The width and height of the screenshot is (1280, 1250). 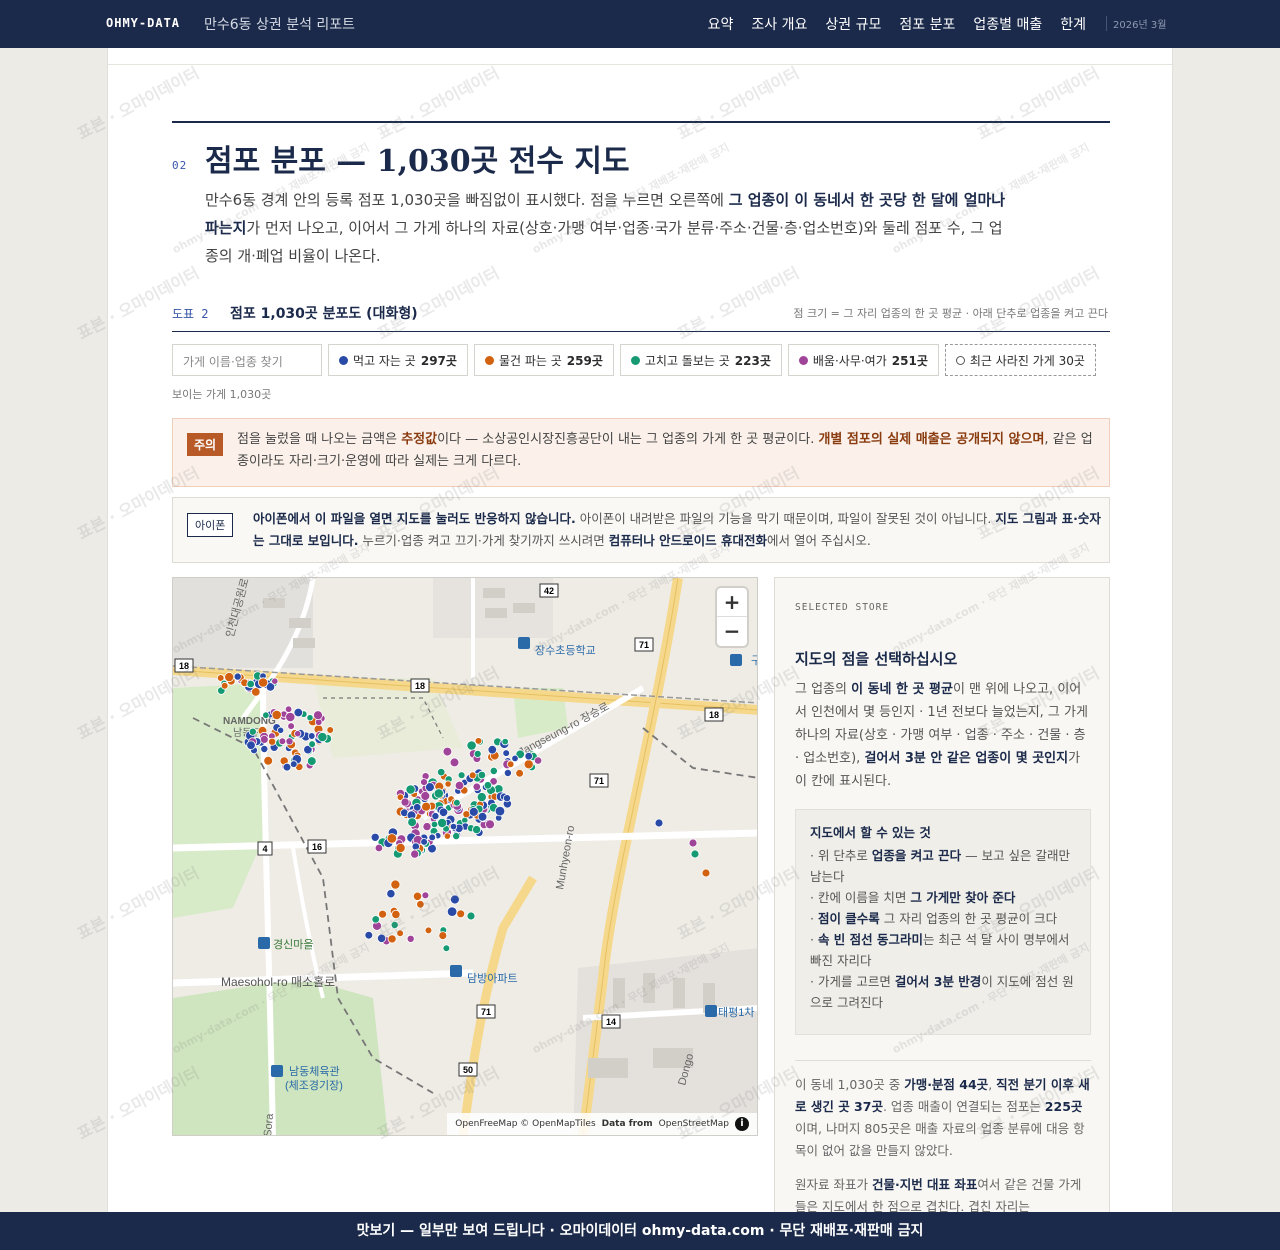 What do you see at coordinates (779, 24) in the screenshot?
I see `nav-item-overview: 조사 개요` at bounding box center [779, 24].